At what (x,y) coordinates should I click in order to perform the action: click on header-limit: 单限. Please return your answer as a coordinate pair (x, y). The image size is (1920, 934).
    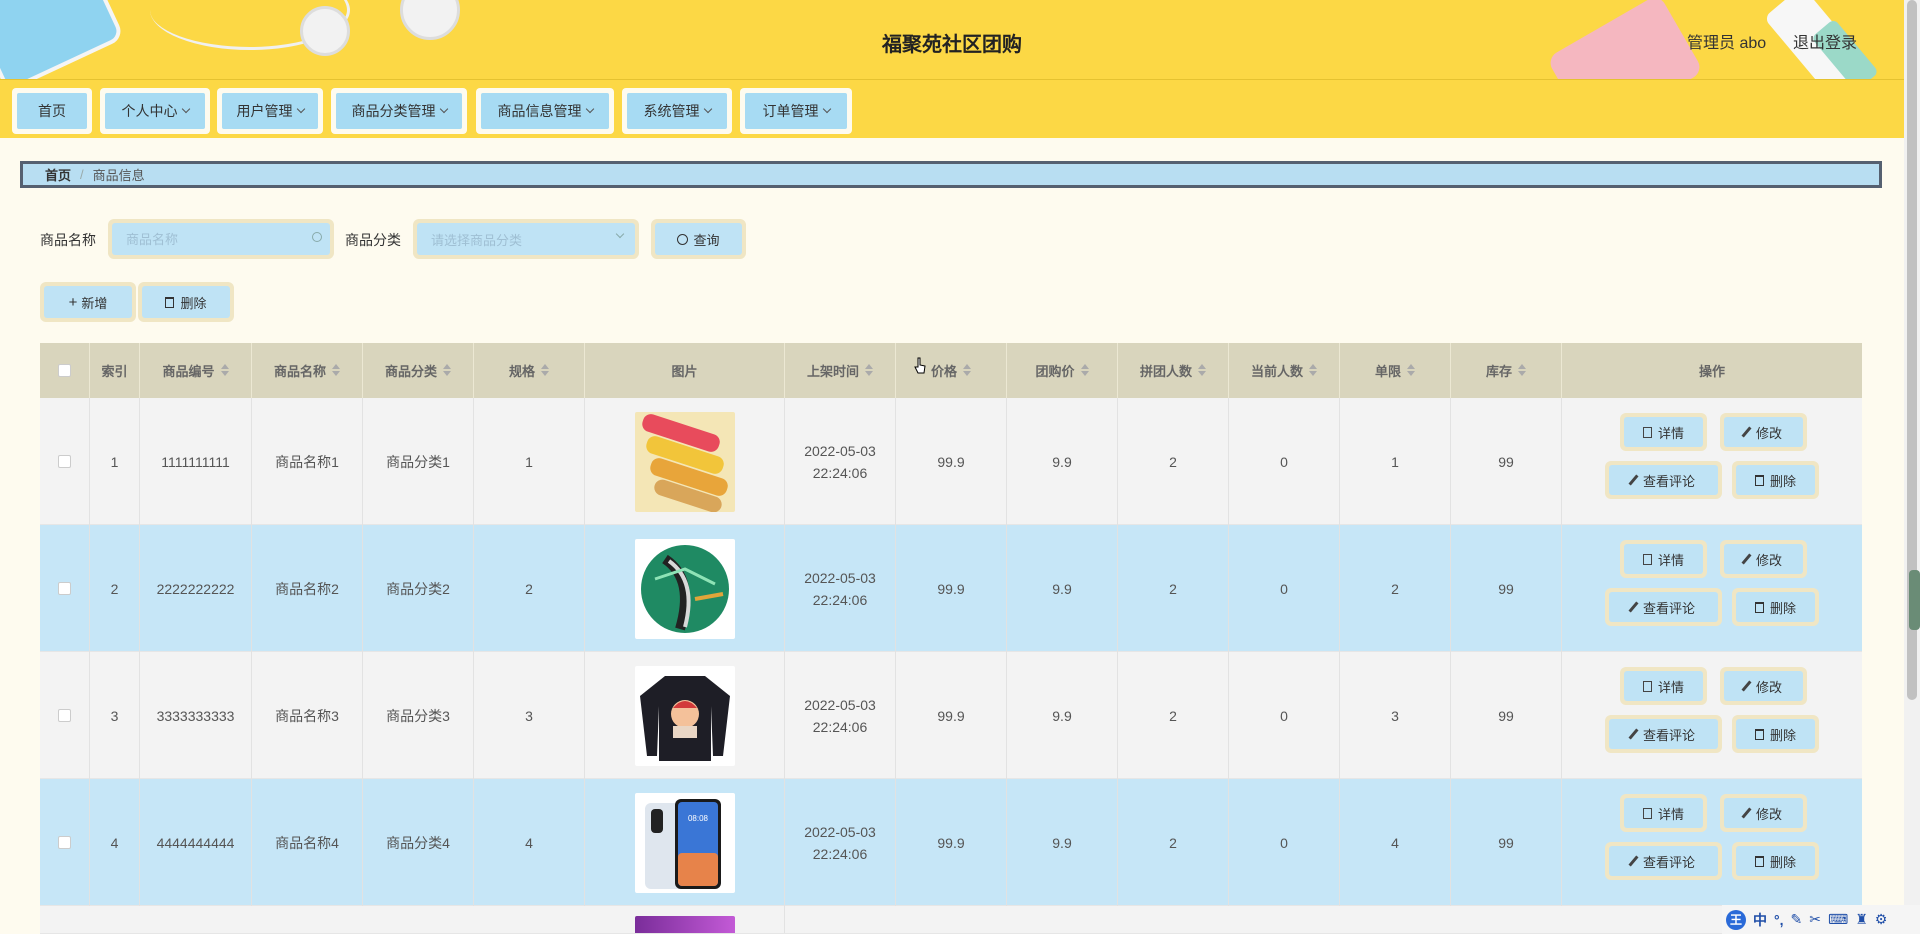
    Looking at the image, I should click on (1395, 370).